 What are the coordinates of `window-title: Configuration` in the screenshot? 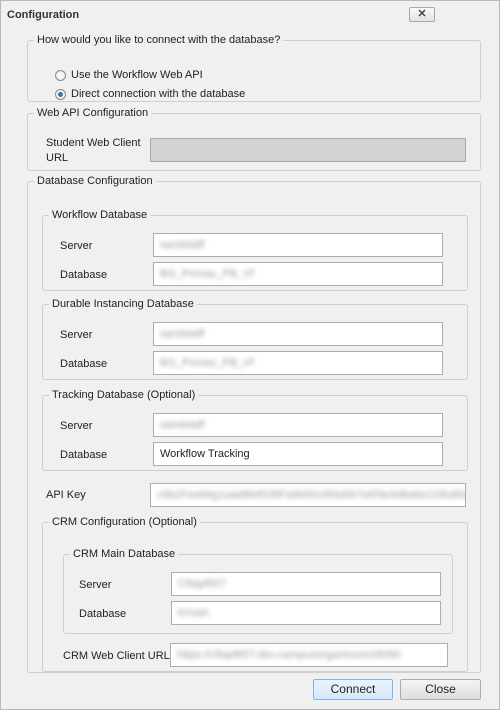 It's located at (43, 15).